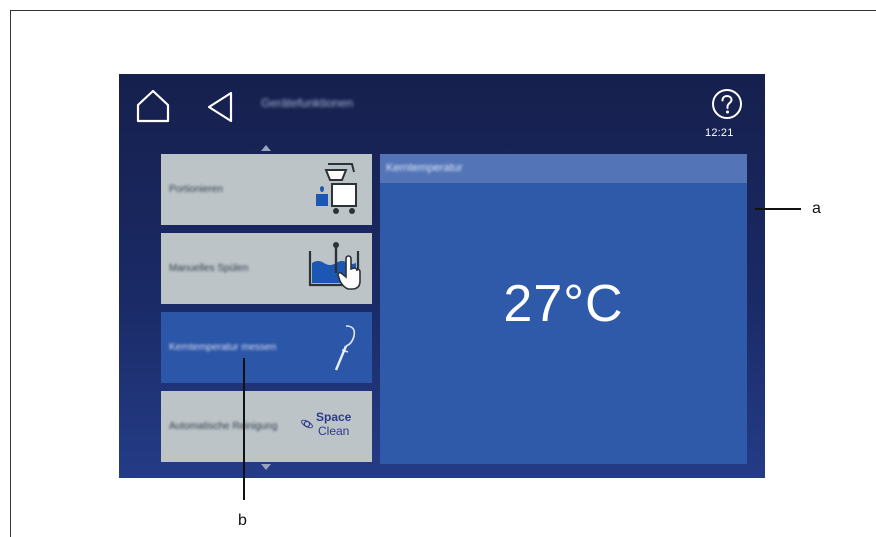 The height and width of the screenshot is (537, 876). What do you see at coordinates (727, 104) in the screenshot?
I see `help-icon` at bounding box center [727, 104].